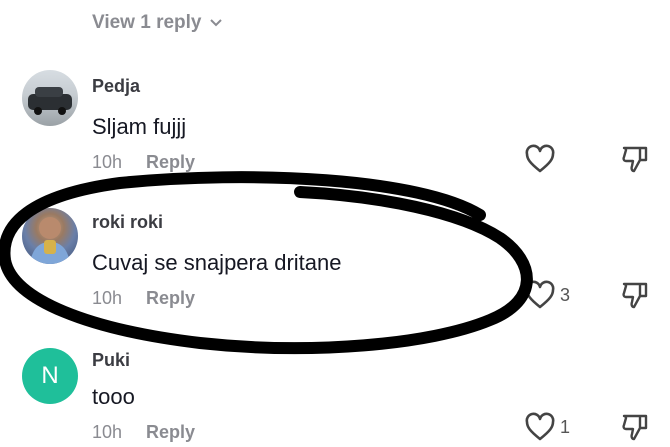  I want to click on like-count: 3, so click(565, 294).